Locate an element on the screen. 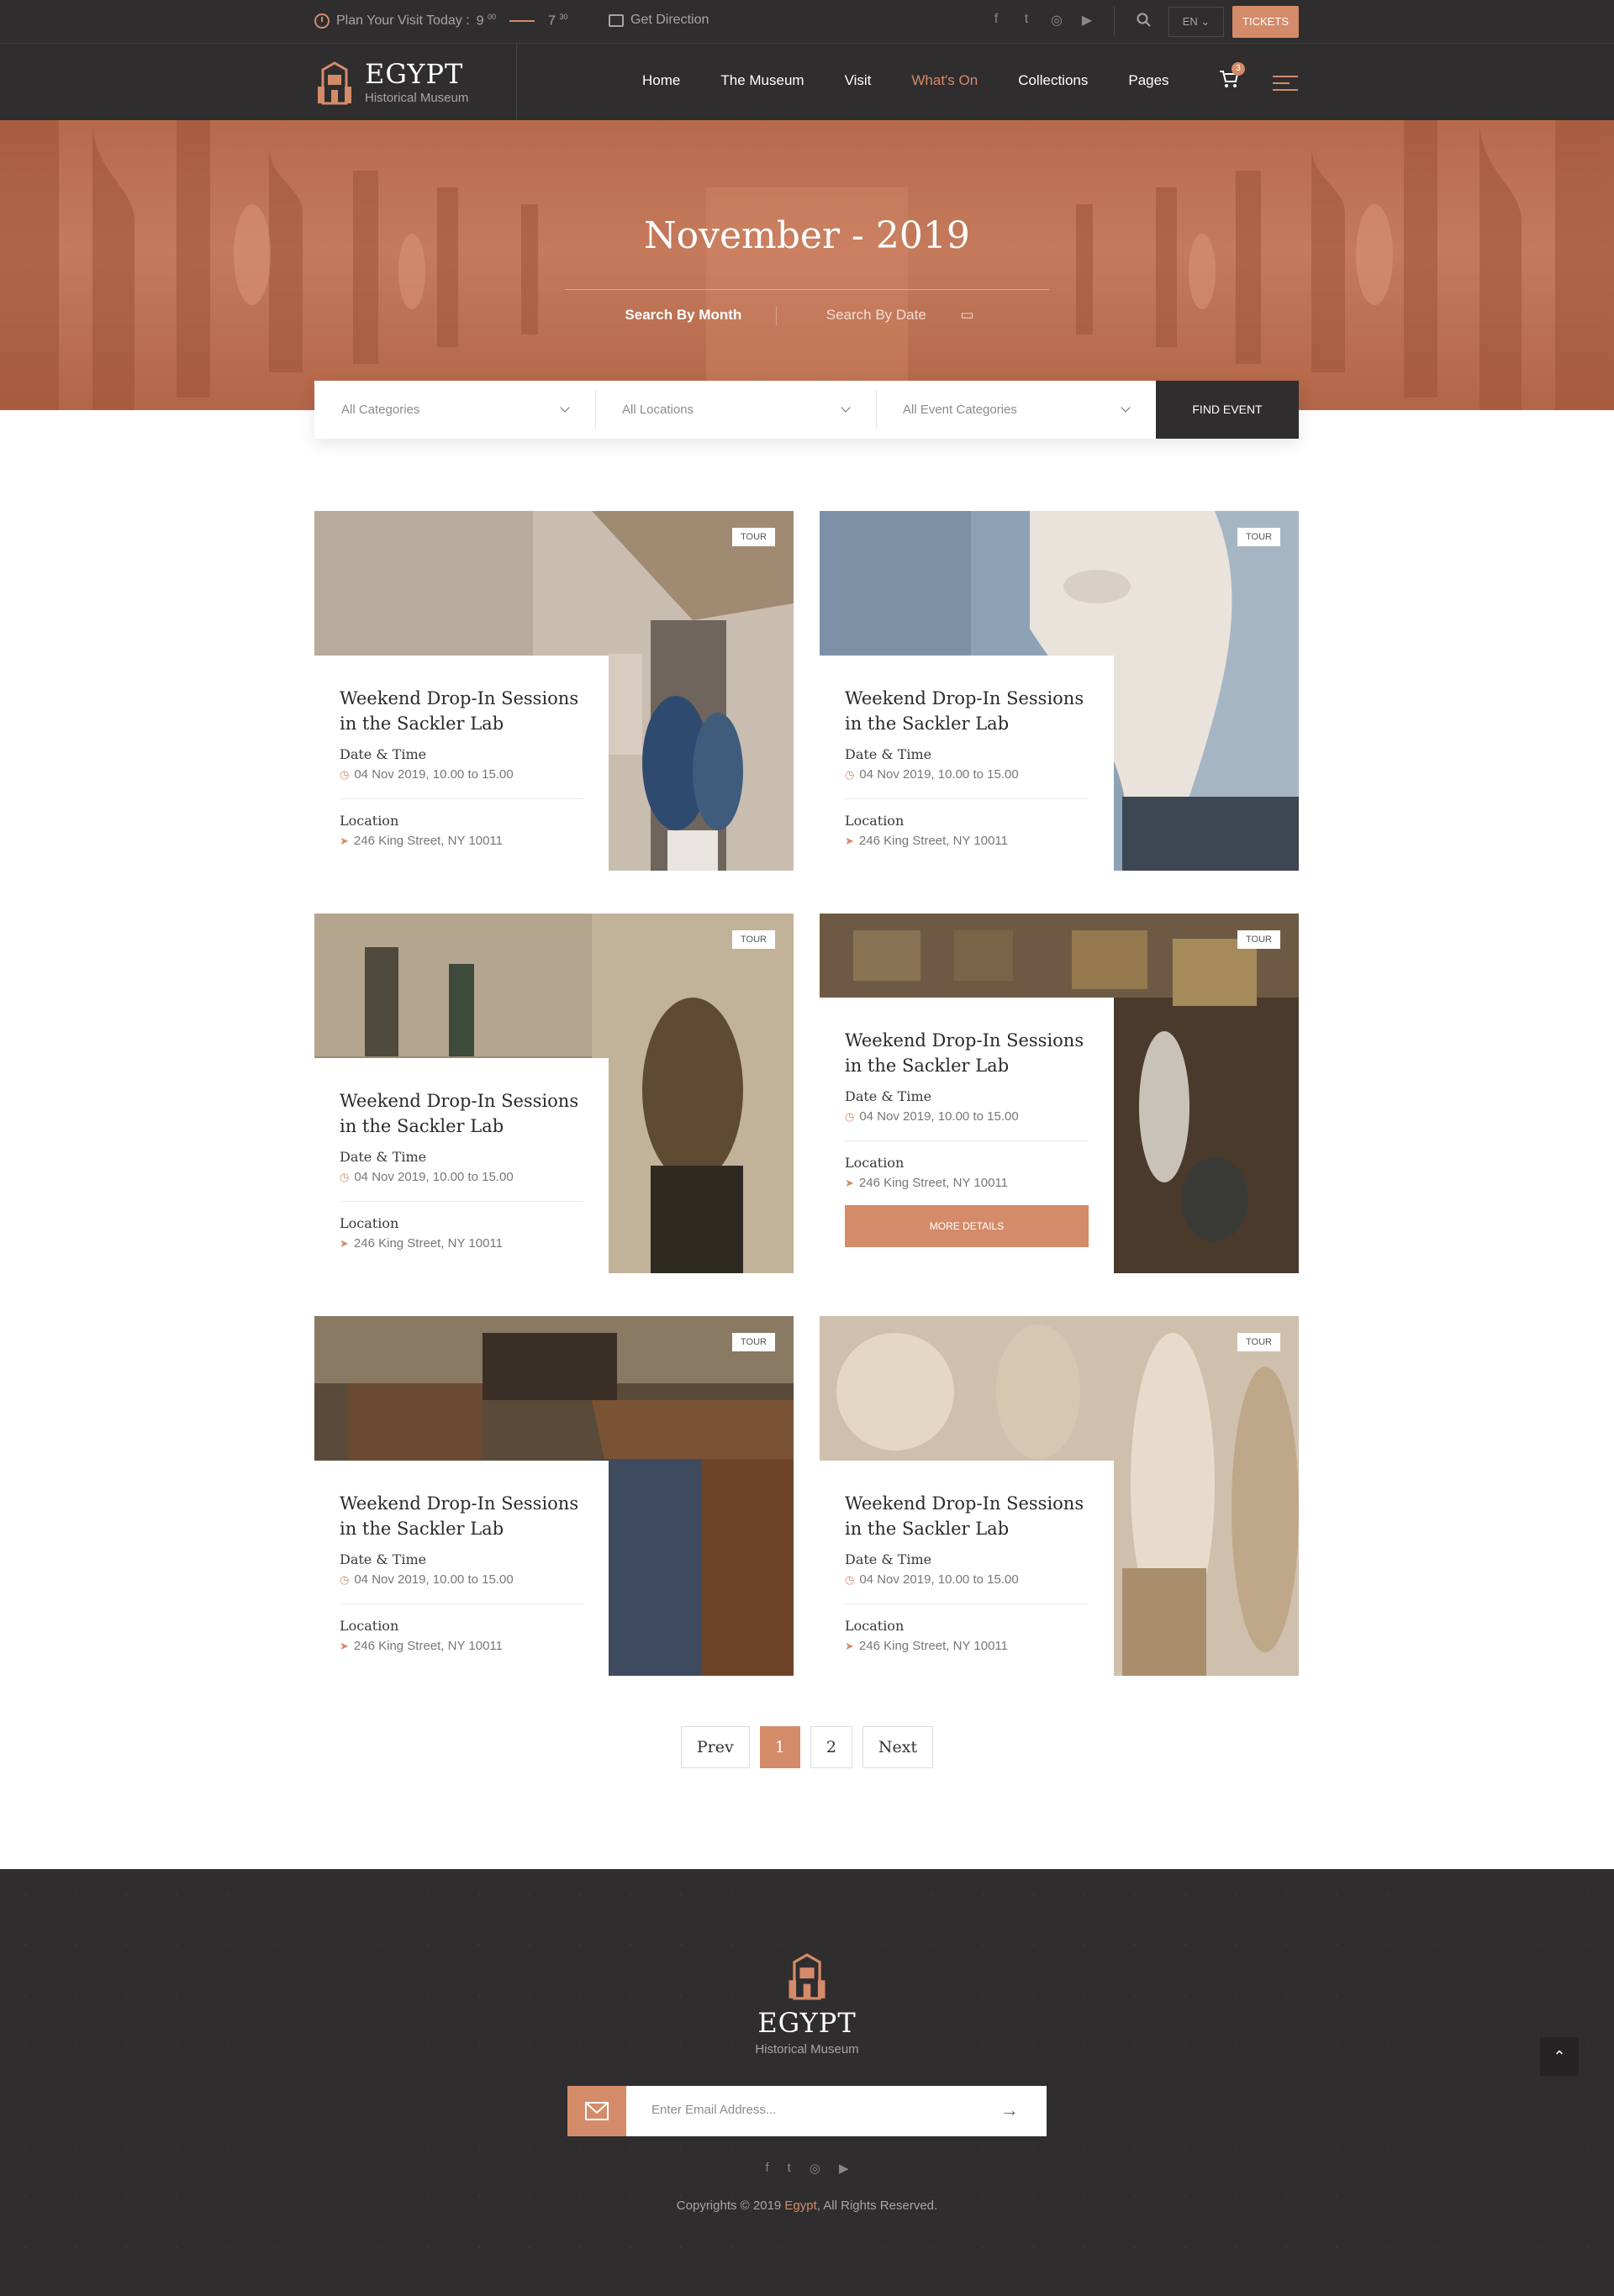  more-details-button: MORE DETAILS is located at coordinates (967, 1226).